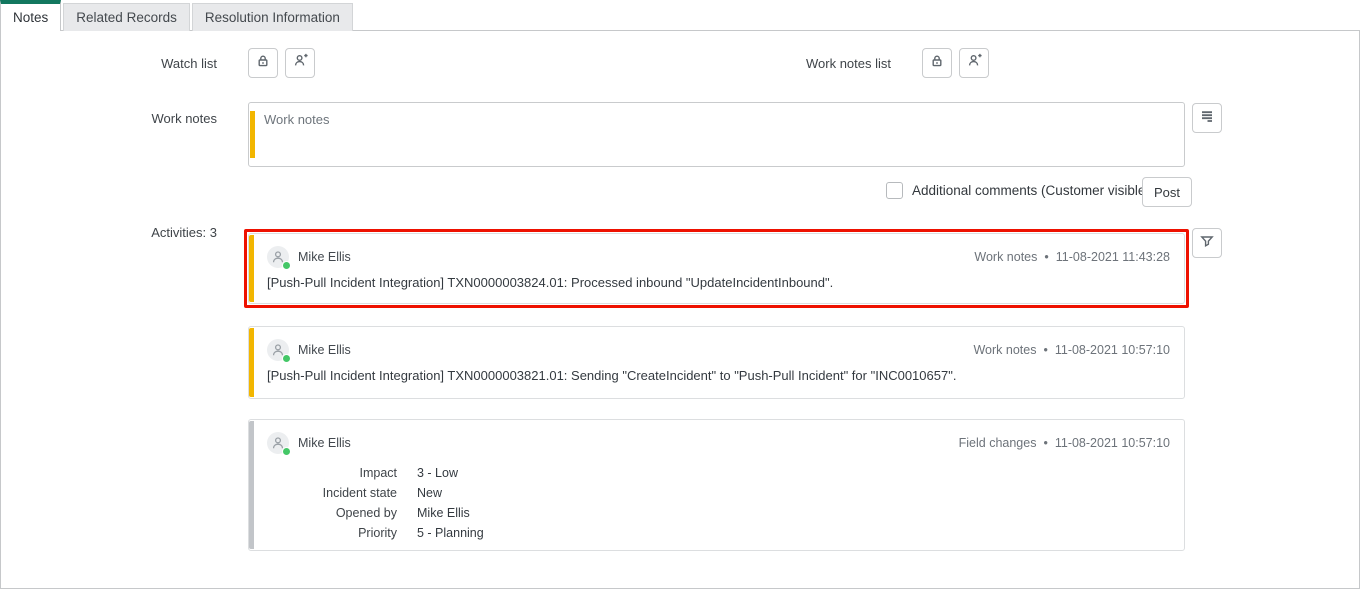  Describe the element at coordinates (184, 232) in the screenshot. I see `activities-label: Activities: 3` at that location.